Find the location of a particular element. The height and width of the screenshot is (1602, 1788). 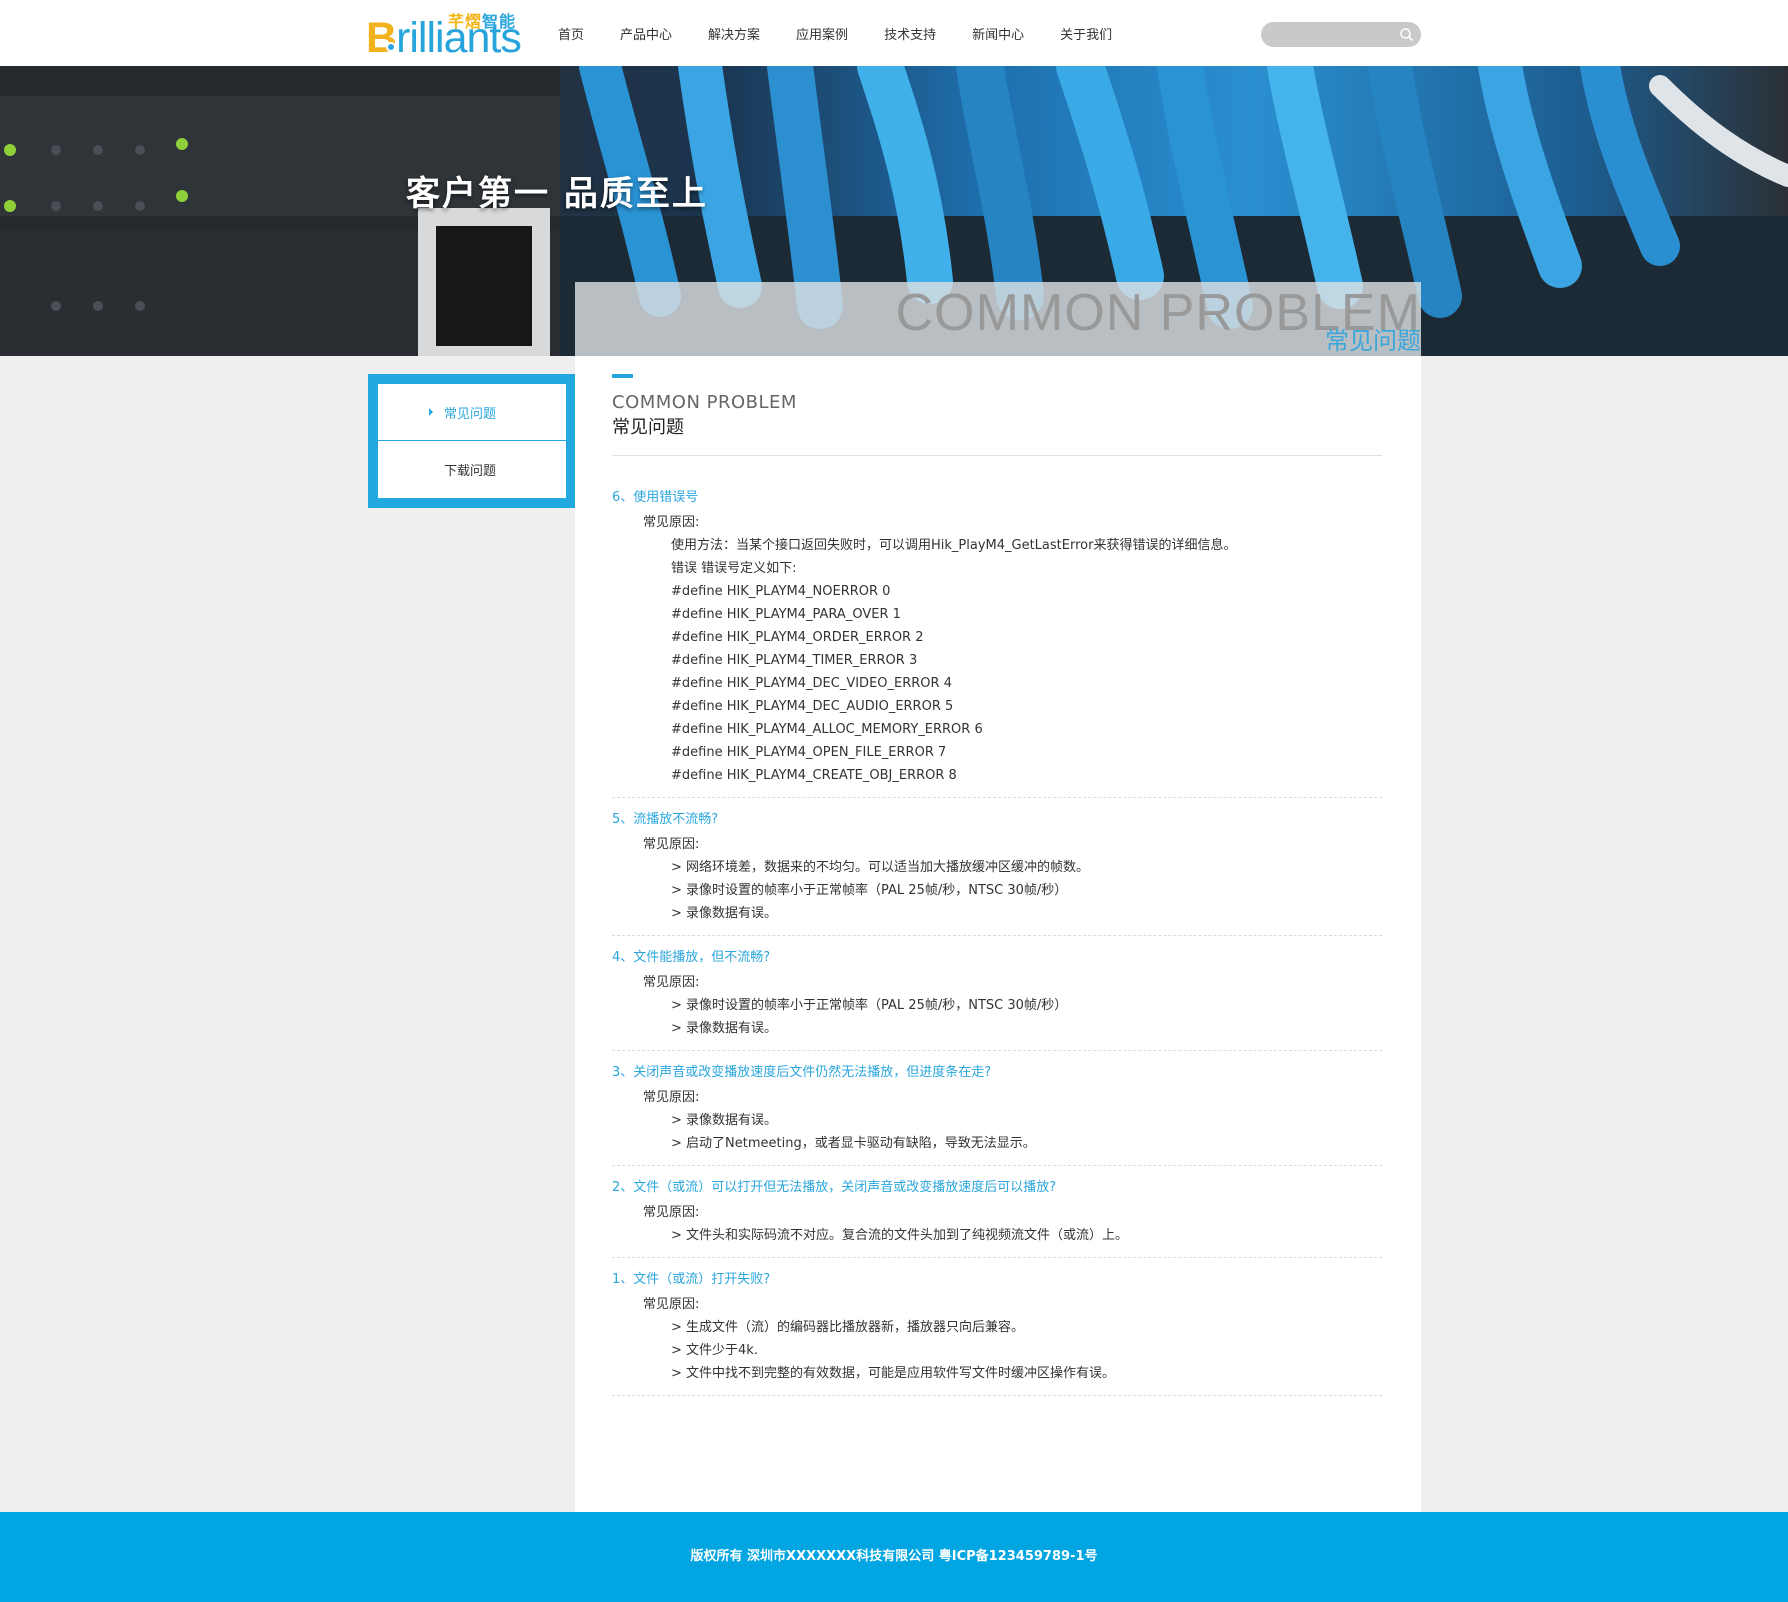

nav-item-cases: 应用案例 is located at coordinates (822, 33).